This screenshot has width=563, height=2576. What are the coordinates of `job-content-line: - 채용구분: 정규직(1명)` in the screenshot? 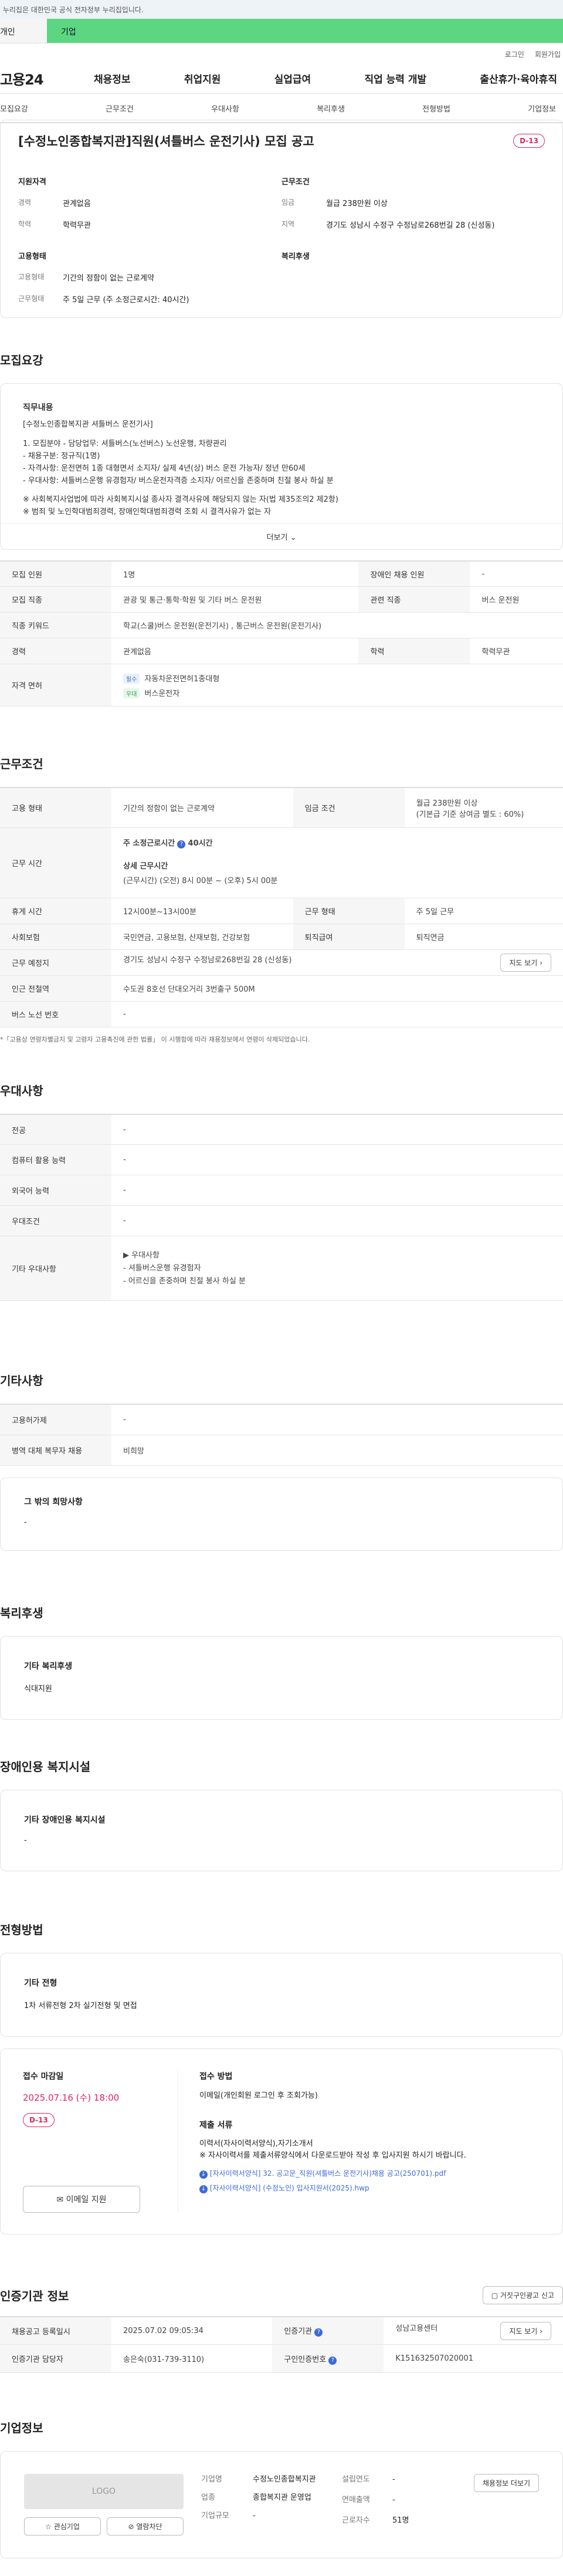 It's located at (61, 456).